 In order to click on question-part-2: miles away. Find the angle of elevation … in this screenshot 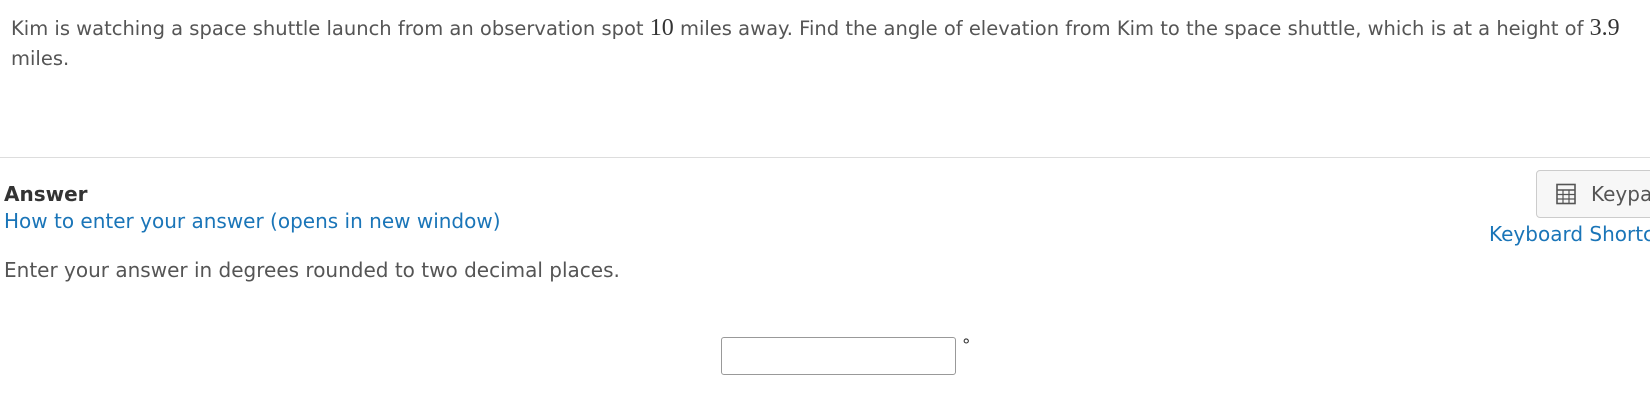, I will do `click(1131, 28)`.